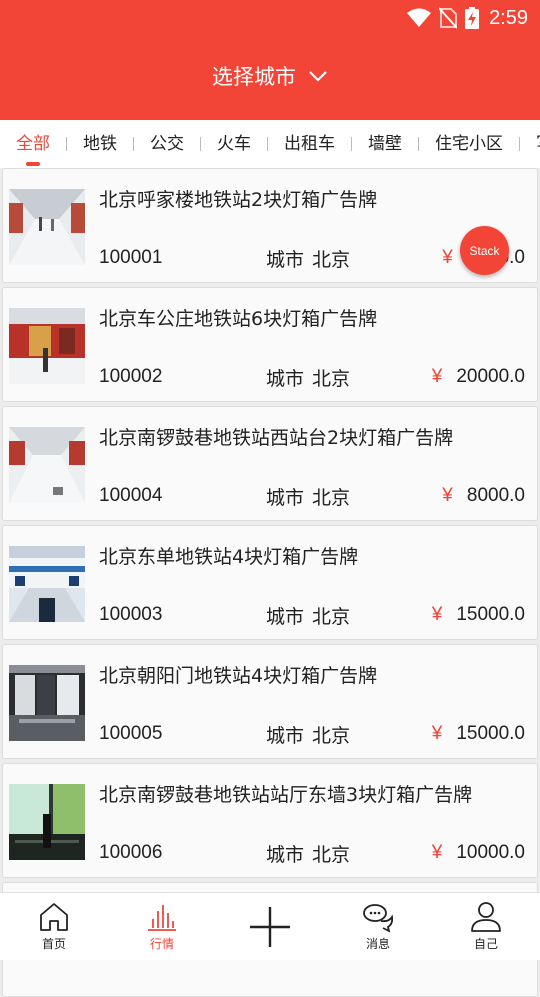  I want to click on listing-card: 北京呼家楼地铁站2块灯箱广告牌100001城市北京¥8000.0, so click(270, 225).